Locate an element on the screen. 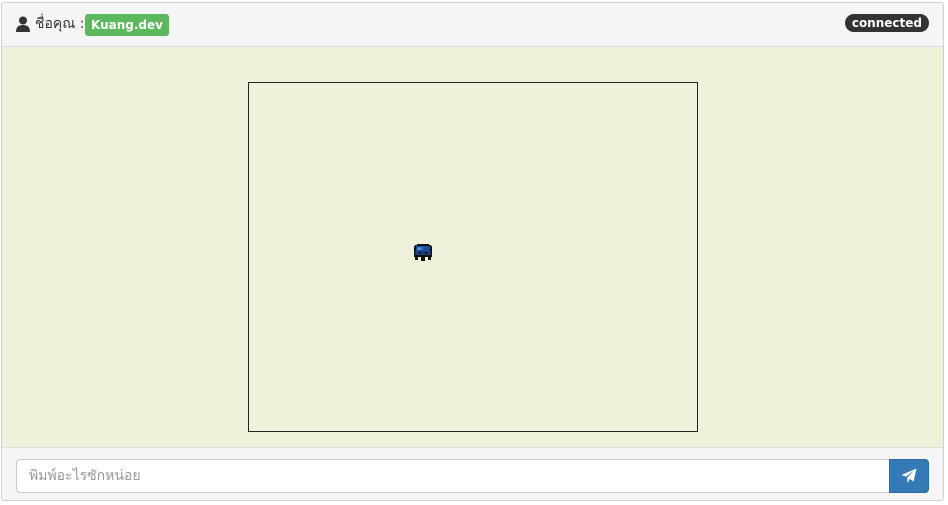  connection-status-badge: connected is located at coordinates (886, 23).